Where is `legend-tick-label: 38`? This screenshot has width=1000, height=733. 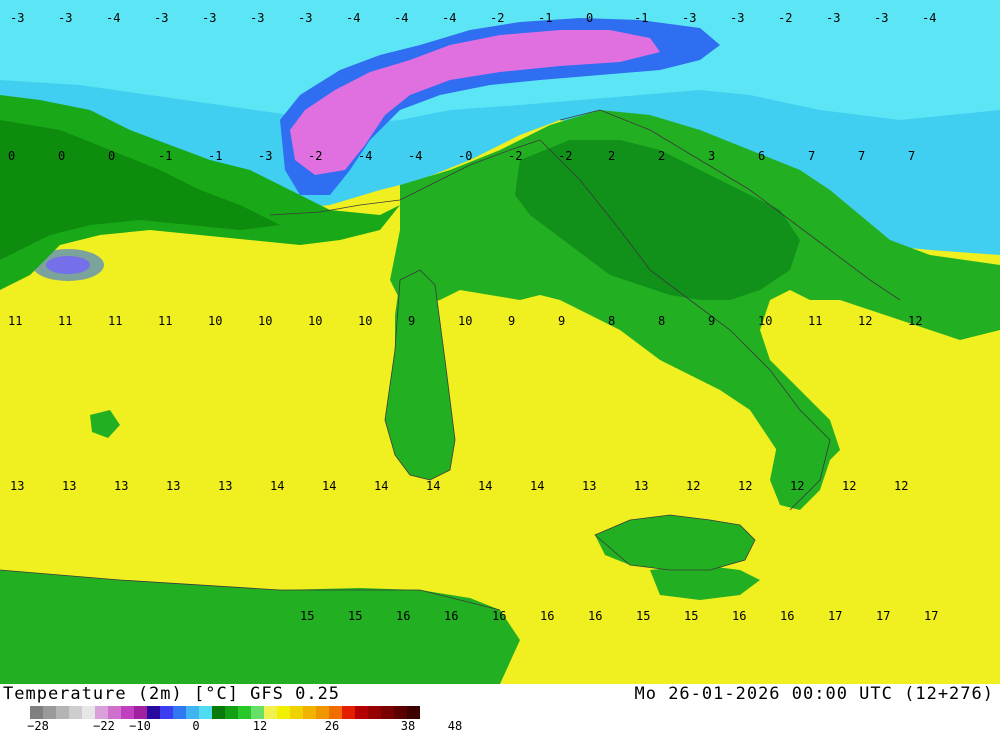 legend-tick-label: 38 is located at coordinates (408, 726).